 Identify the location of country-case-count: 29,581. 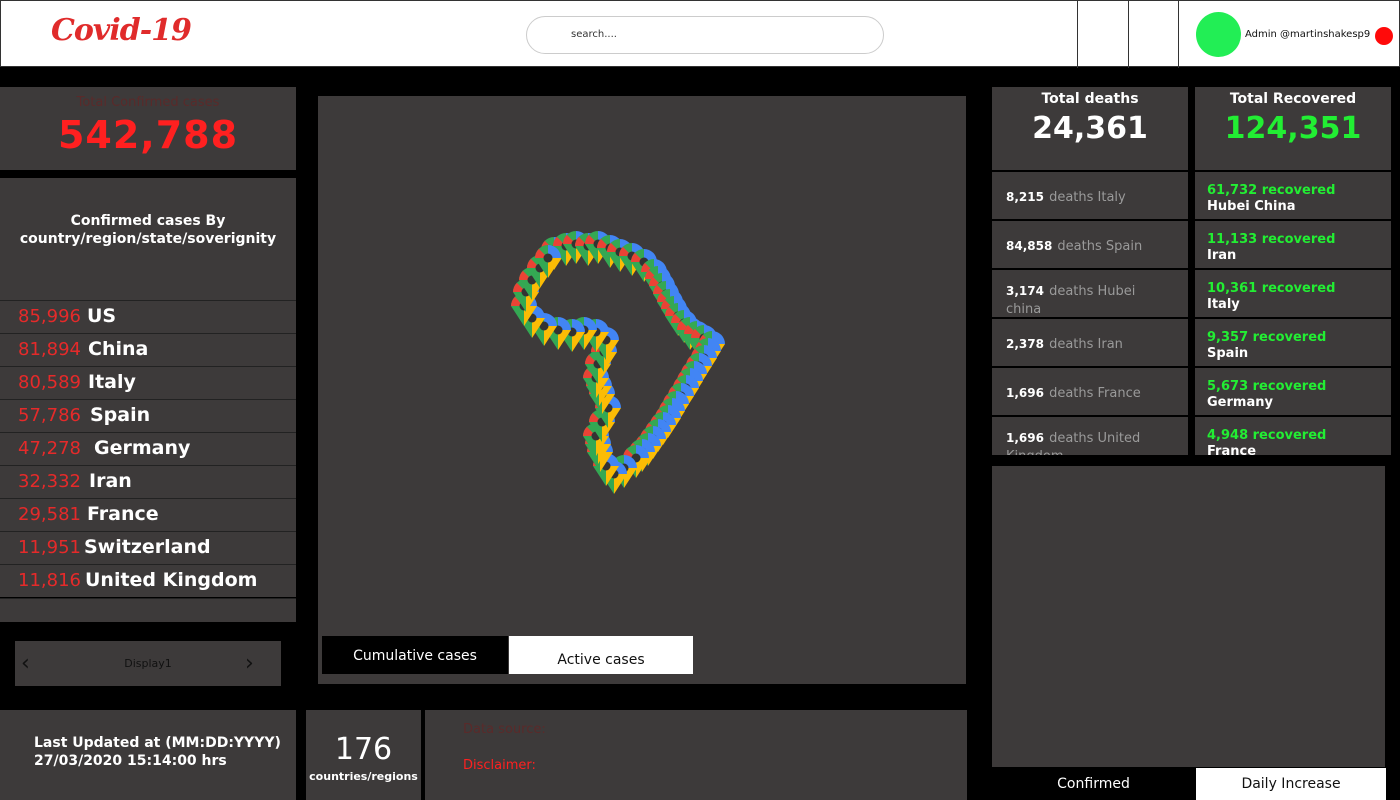
(49, 514).